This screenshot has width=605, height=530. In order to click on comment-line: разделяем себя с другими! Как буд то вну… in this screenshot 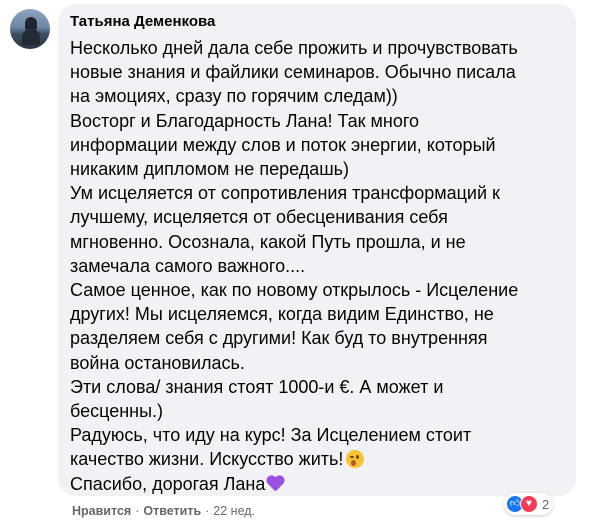, I will do `click(279, 338)`.